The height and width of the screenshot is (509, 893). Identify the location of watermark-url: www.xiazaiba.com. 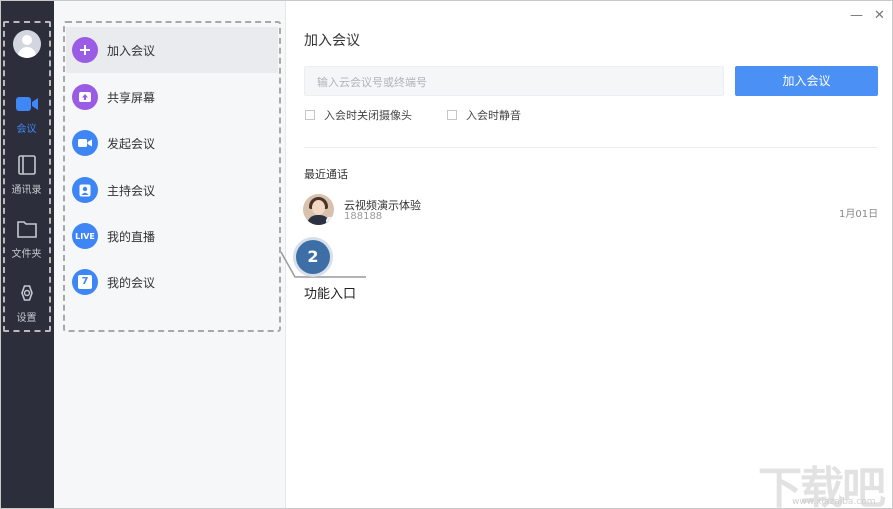
(834, 502).